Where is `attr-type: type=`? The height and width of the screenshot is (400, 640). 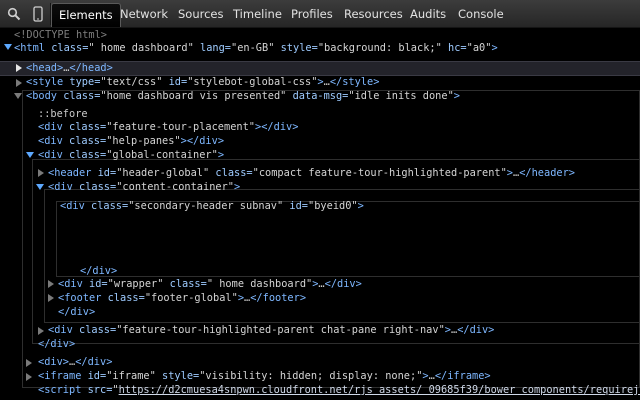
attr-type: type= is located at coordinates (82, 82).